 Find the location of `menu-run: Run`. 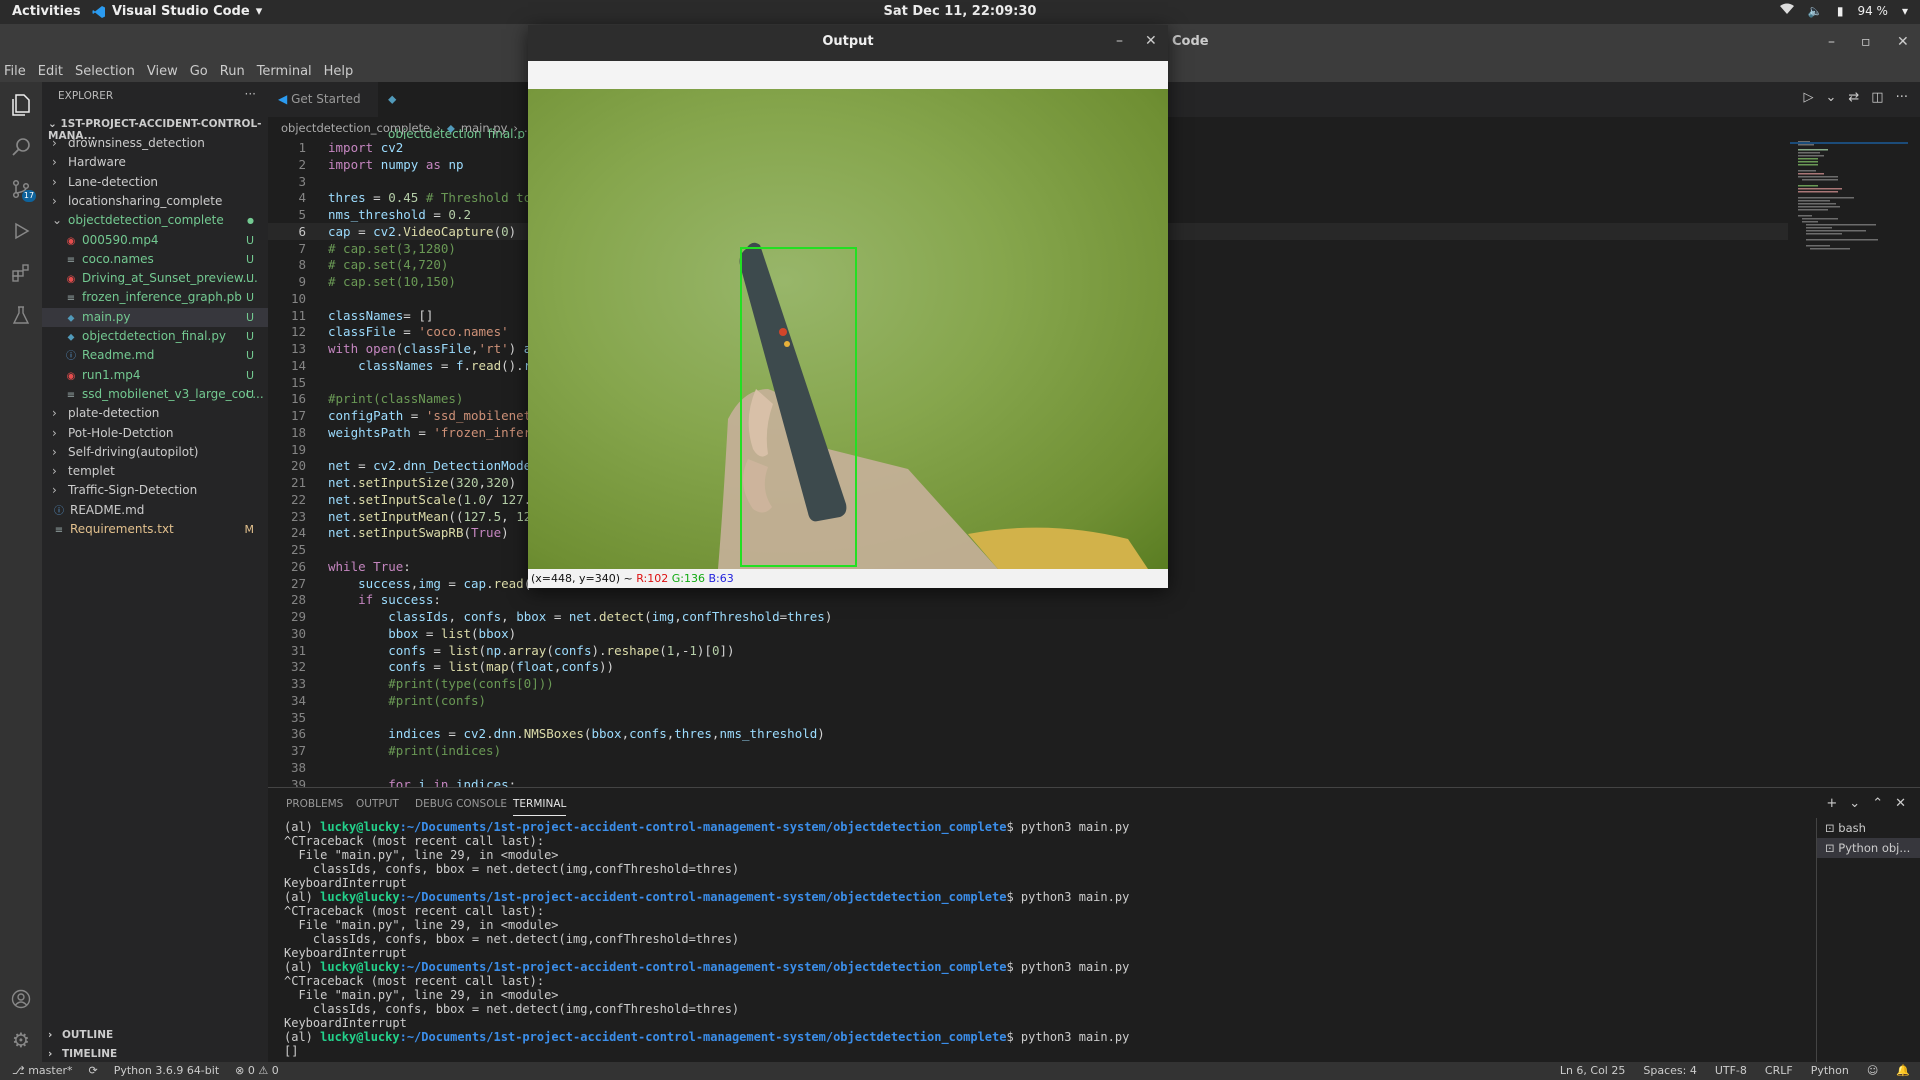

menu-run: Run is located at coordinates (232, 71).